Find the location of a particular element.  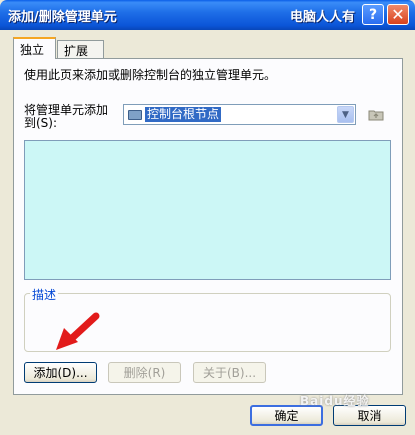

close-button: ✕ is located at coordinates (398, 14).